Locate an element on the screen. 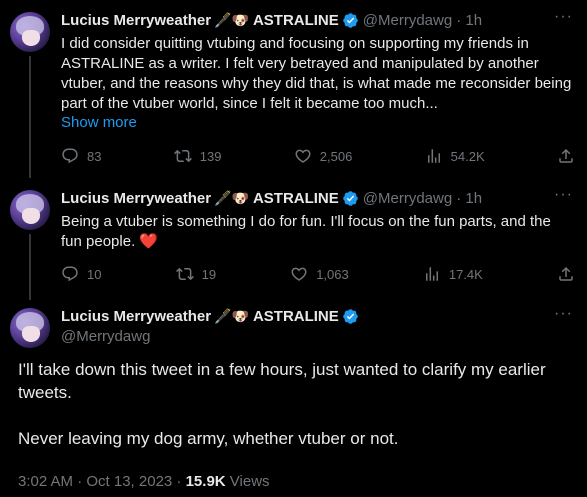 This screenshot has width=587, height=497. tweet-actions: 10 19 1,063 17.4K is located at coordinates (318, 274).